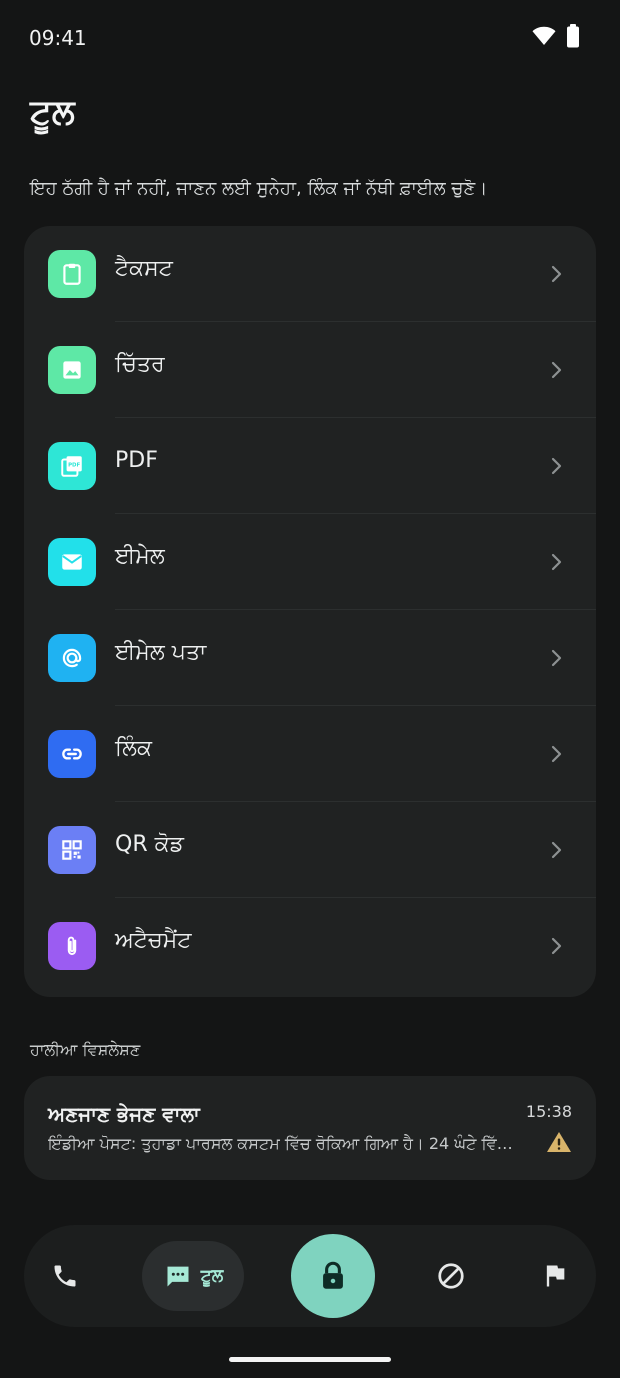 The image size is (620, 1378). What do you see at coordinates (573, 36) in the screenshot?
I see `battery-icon` at bounding box center [573, 36].